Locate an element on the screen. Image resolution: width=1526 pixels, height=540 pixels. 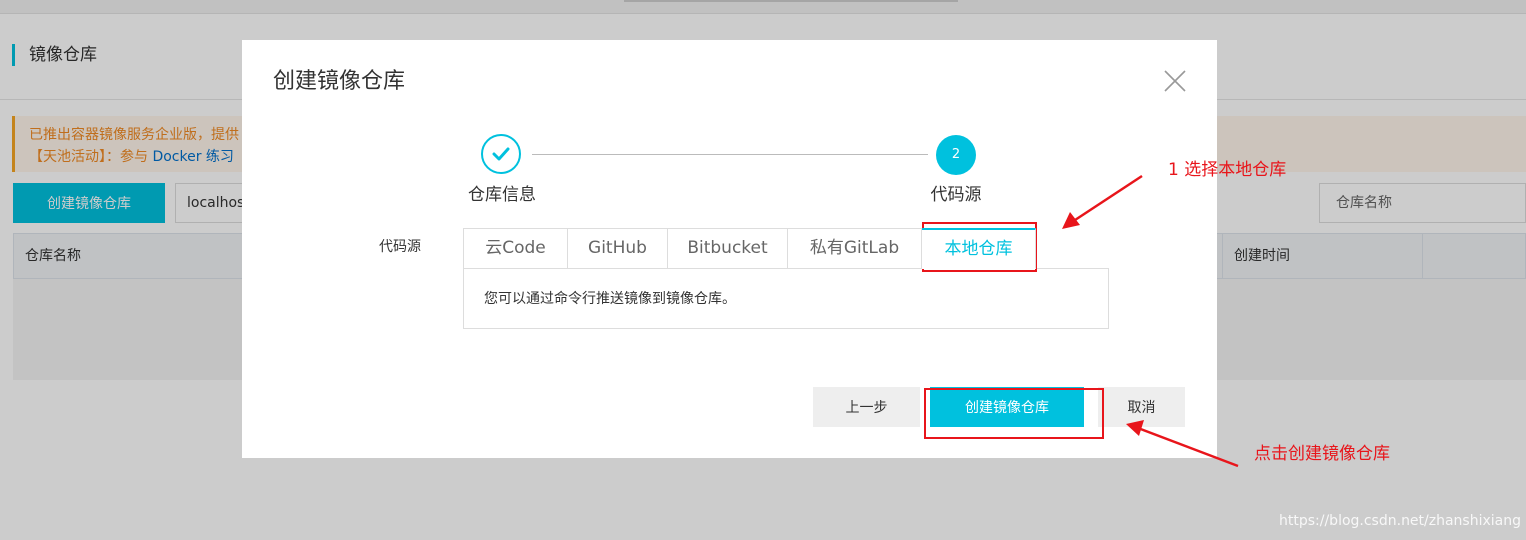
annotation-arrow-1-head is located at coordinates (1071, 220).